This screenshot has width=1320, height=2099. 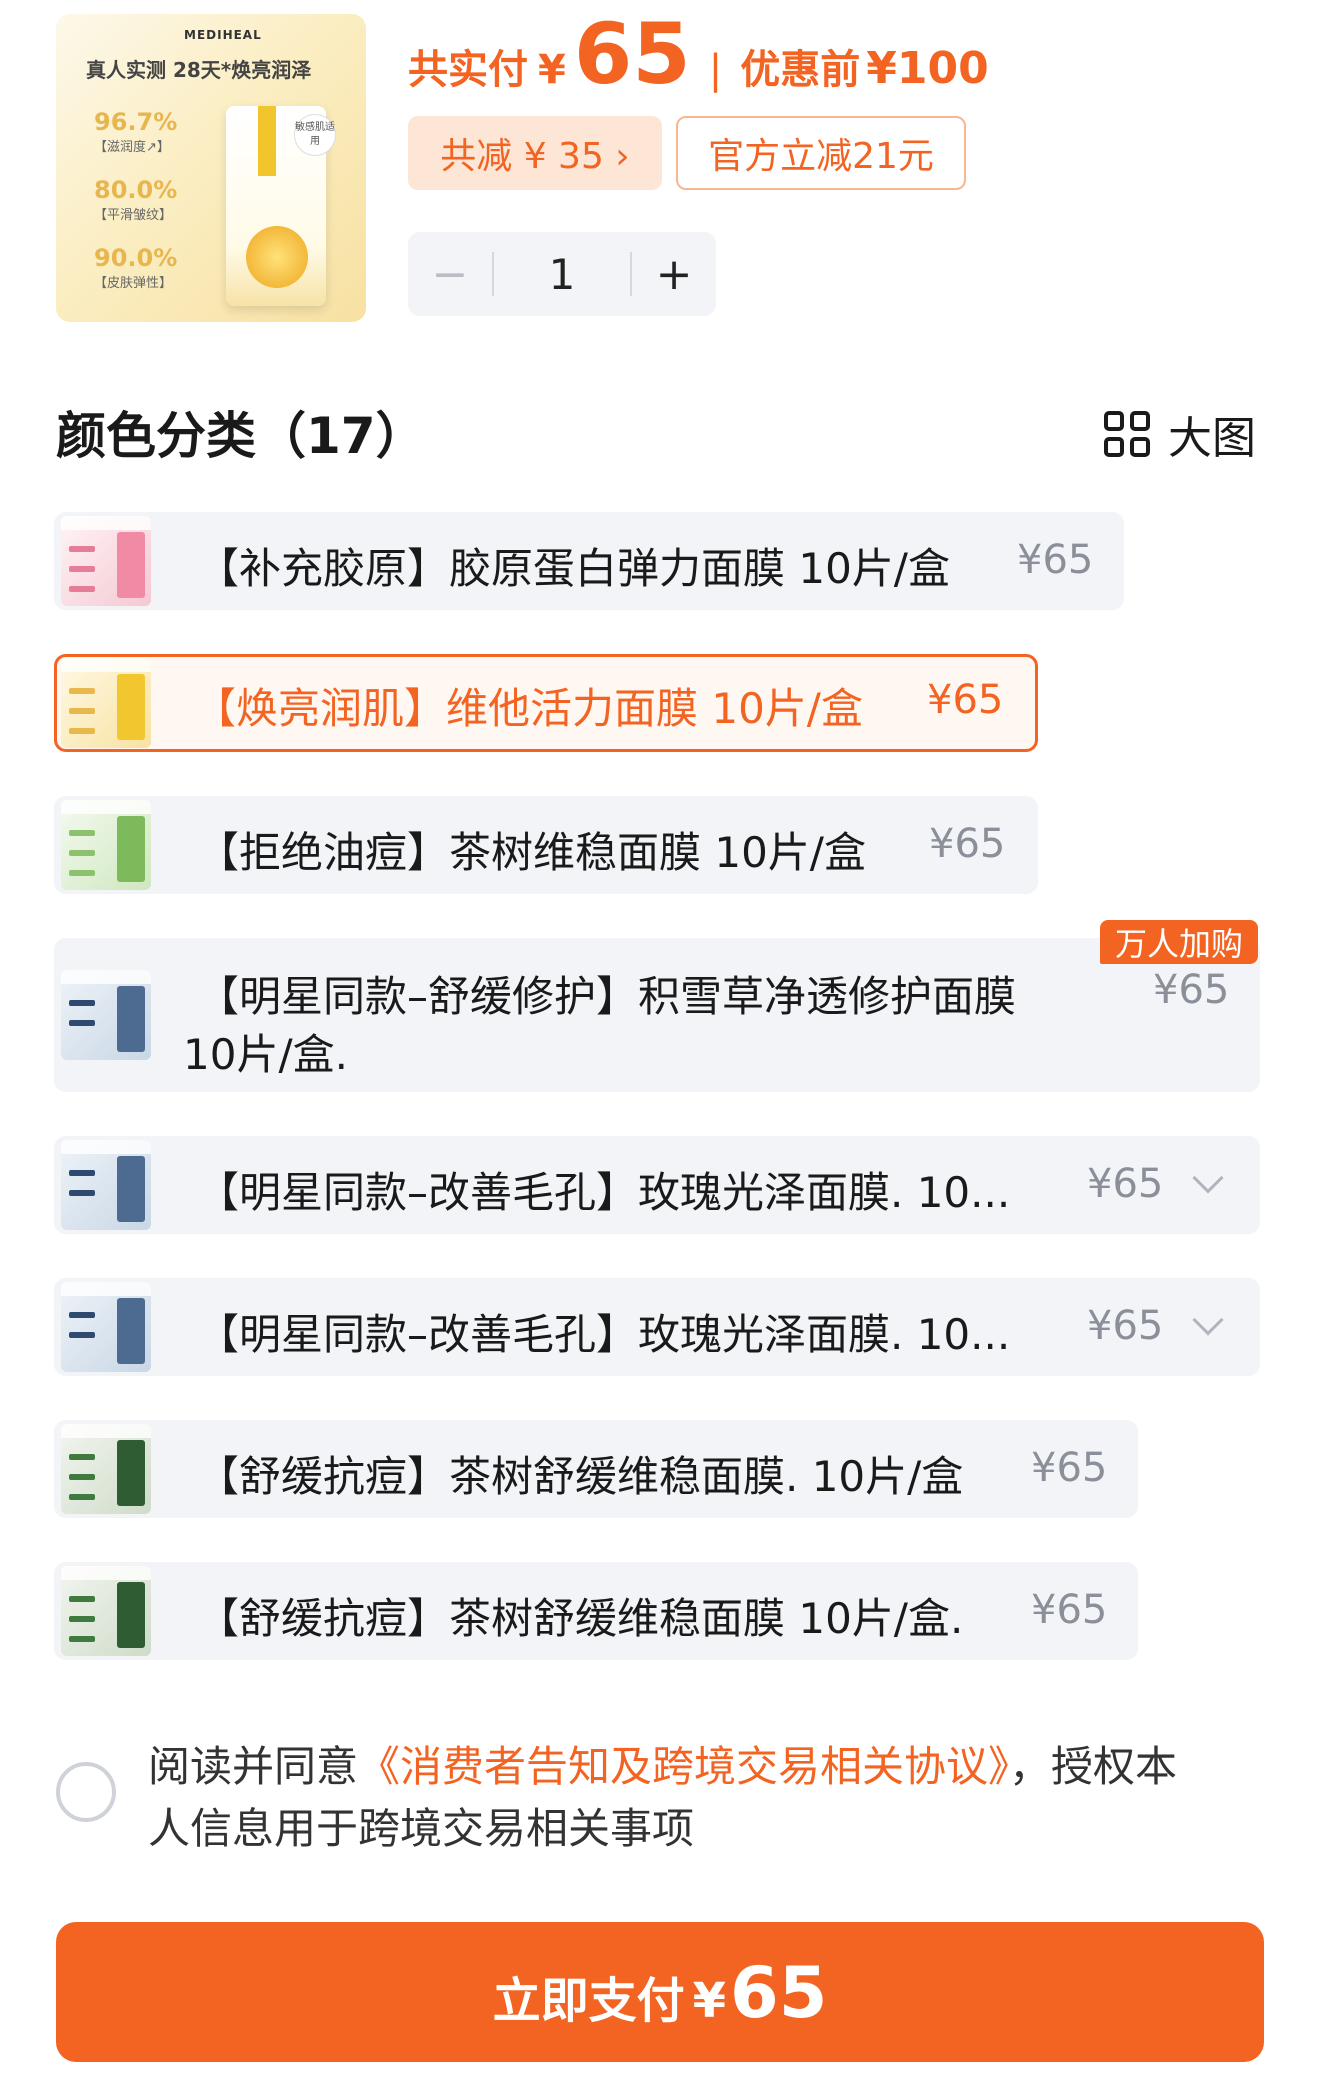 I want to click on agreement-text: 阅读并同意《消费者告知及跨境交易相关协议》，授权本人信息用于跨境交易相关事项, so click(x=678, y=1798).